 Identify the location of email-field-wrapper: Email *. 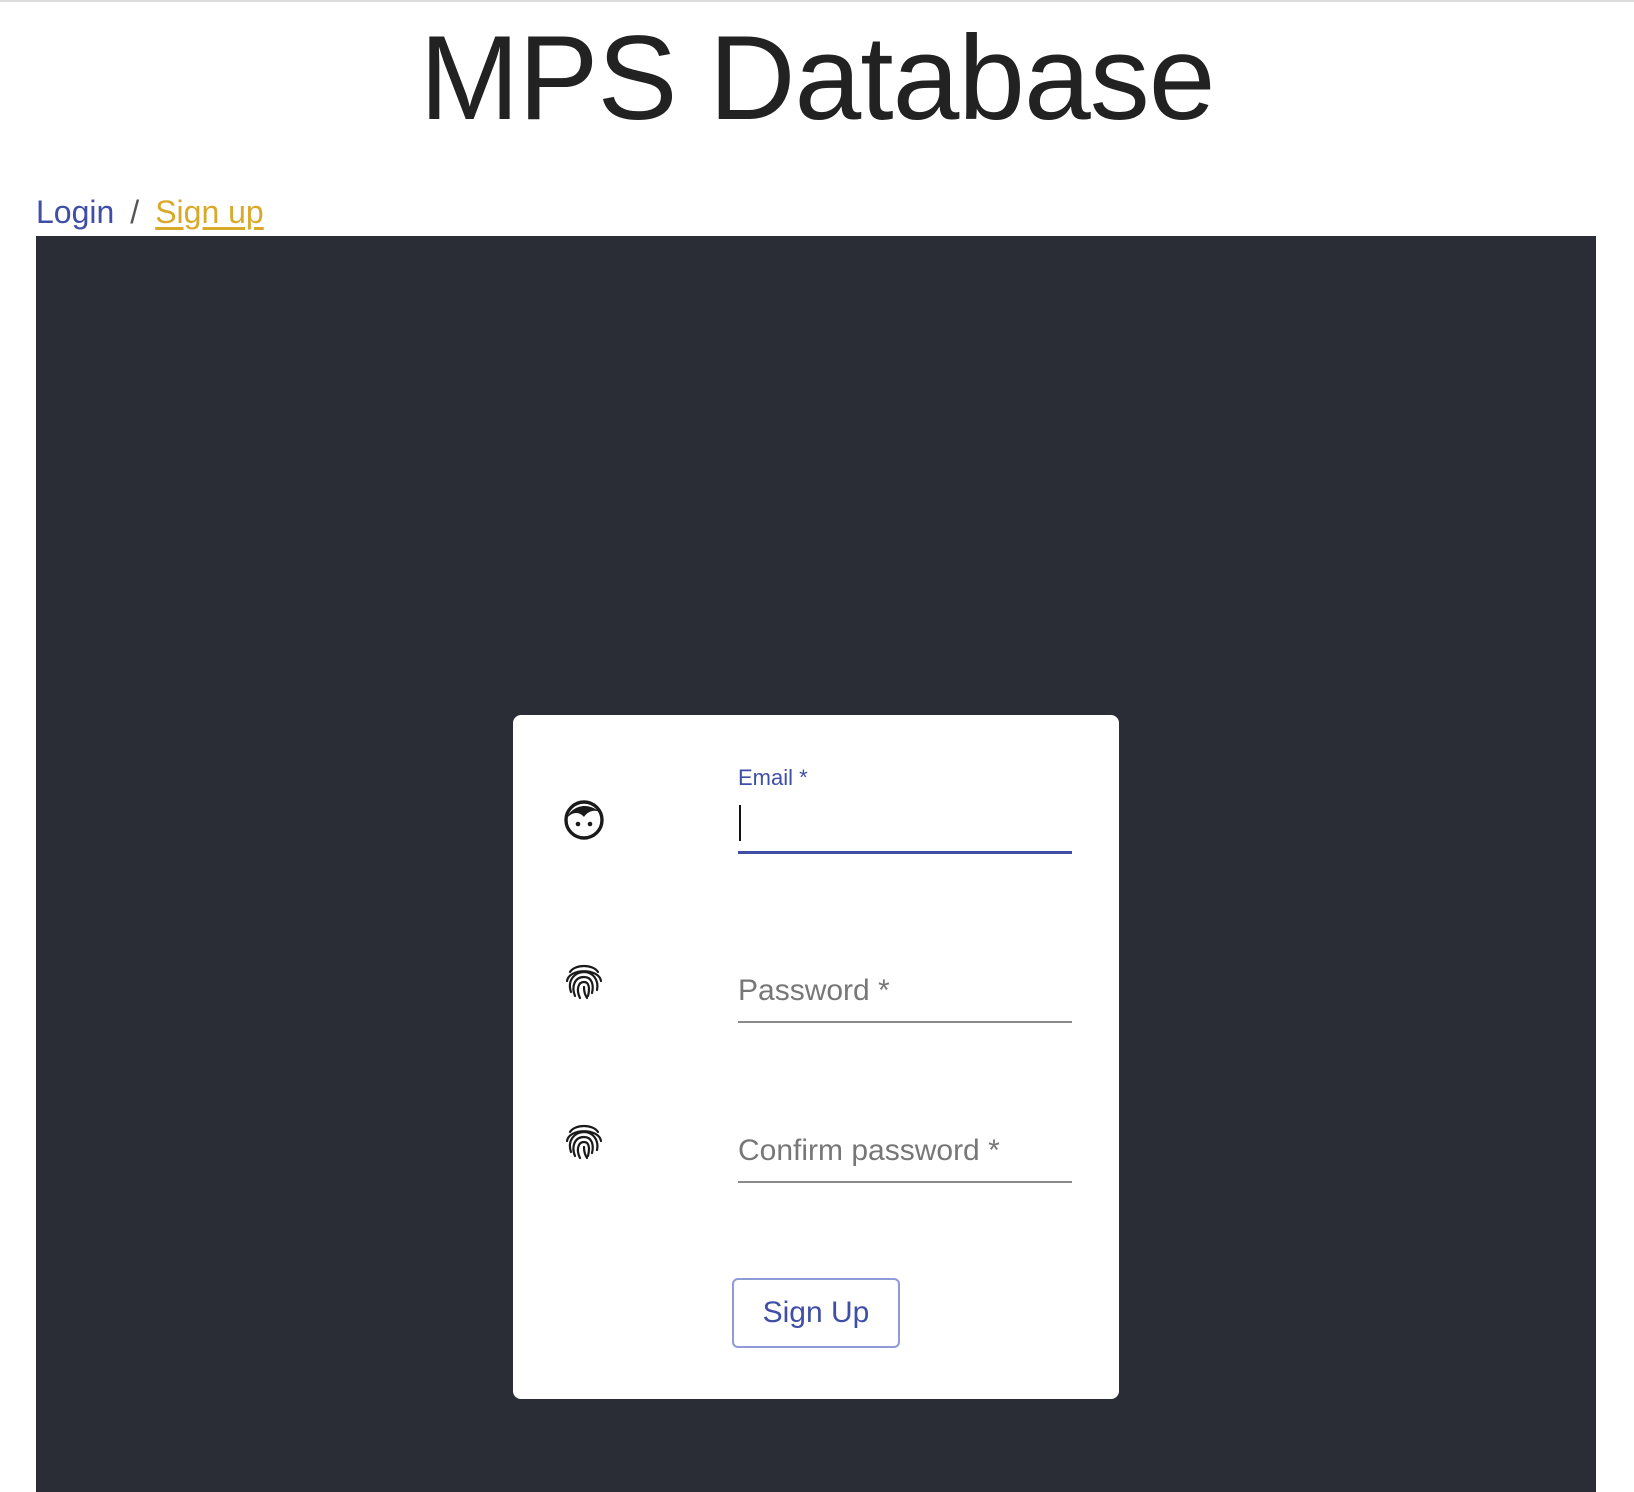
(905, 809).